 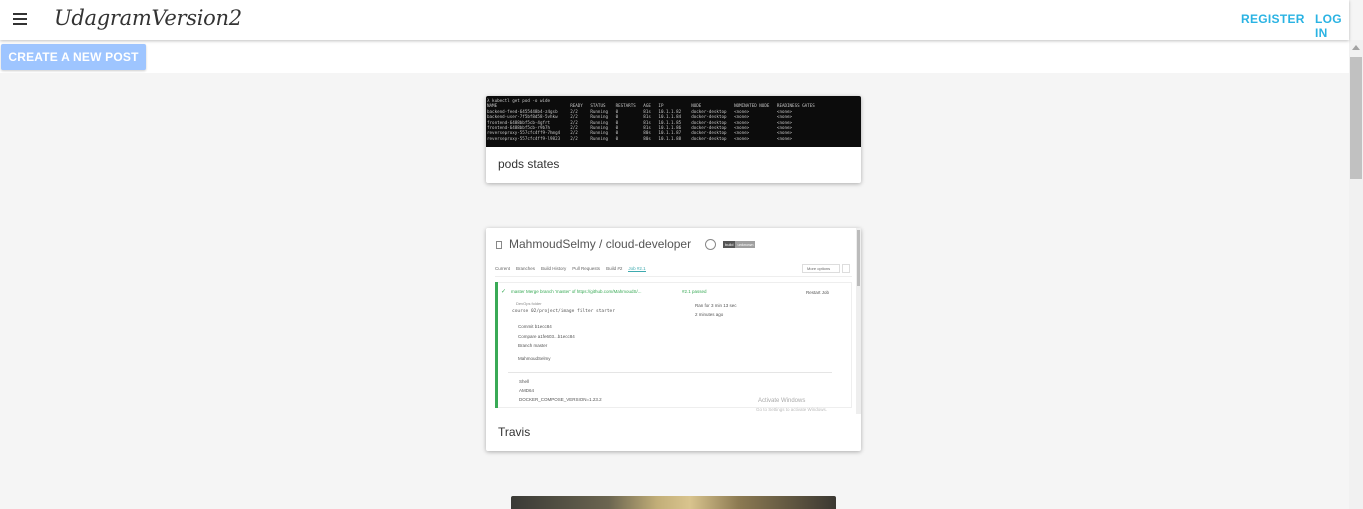 I want to click on repo-title: MahmoudSelmy / cloud-developer, so click(x=600, y=244).